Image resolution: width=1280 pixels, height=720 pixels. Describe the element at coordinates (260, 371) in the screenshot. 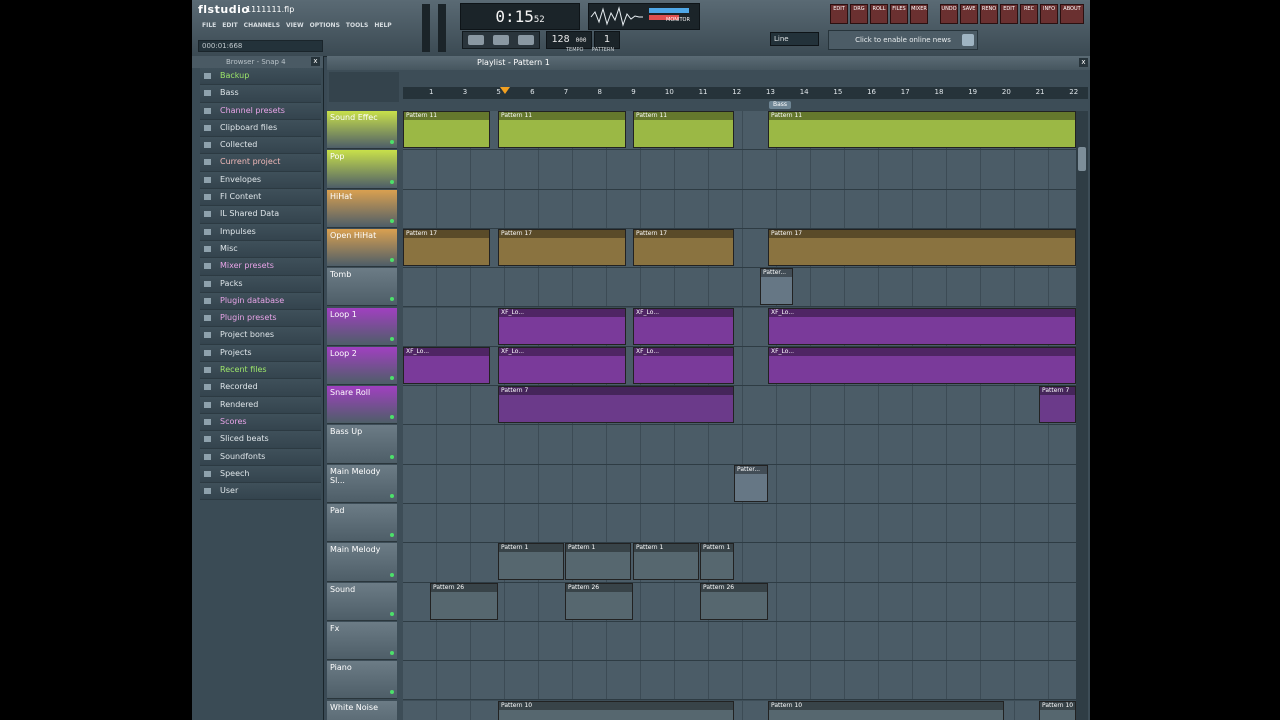

I see `browser-item: Recent files` at that location.